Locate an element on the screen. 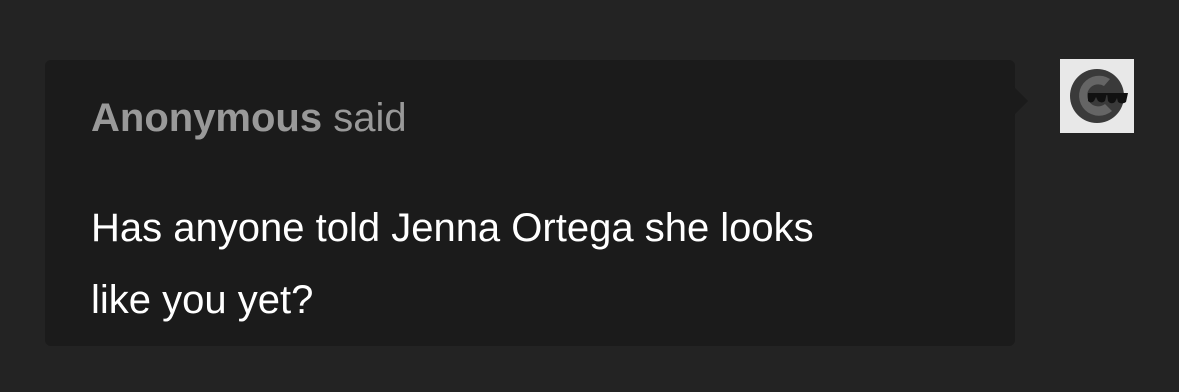 The width and height of the screenshot is (1179, 392). anonymous-sunglasses-avatar-icon is located at coordinates (1099, 96).